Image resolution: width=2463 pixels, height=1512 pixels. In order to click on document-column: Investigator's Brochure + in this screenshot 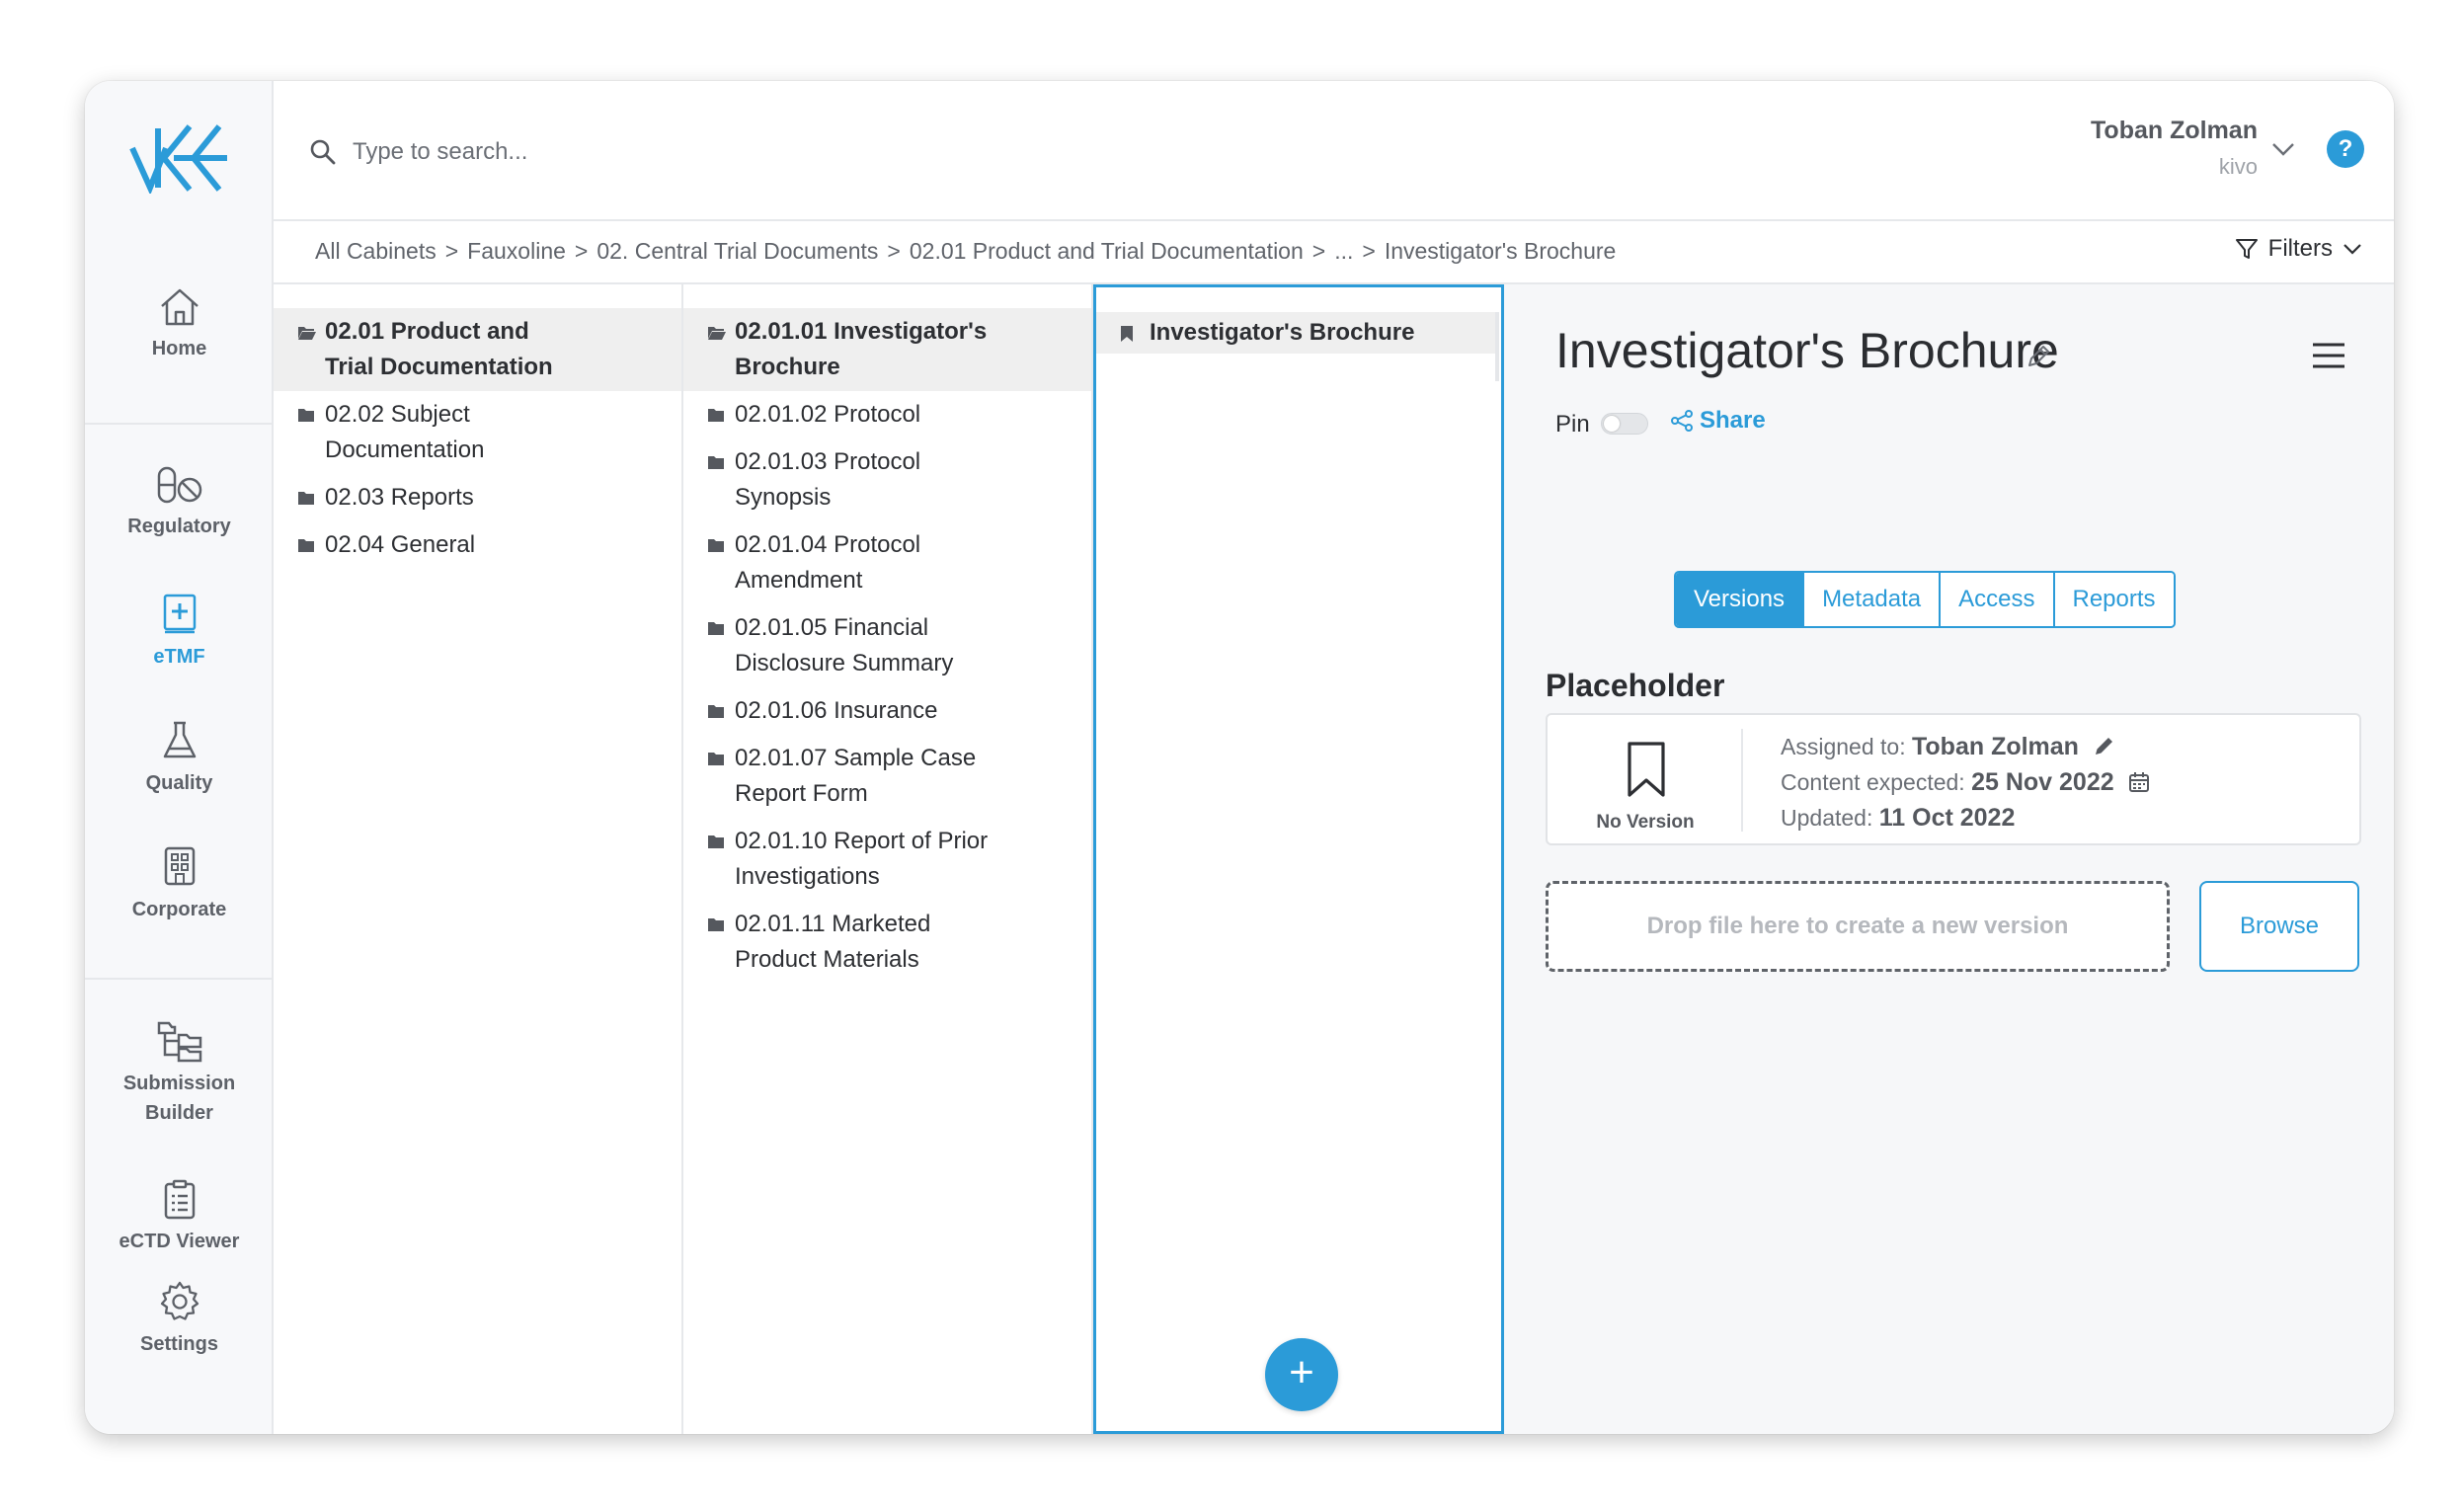, I will do `click(1298, 859)`.